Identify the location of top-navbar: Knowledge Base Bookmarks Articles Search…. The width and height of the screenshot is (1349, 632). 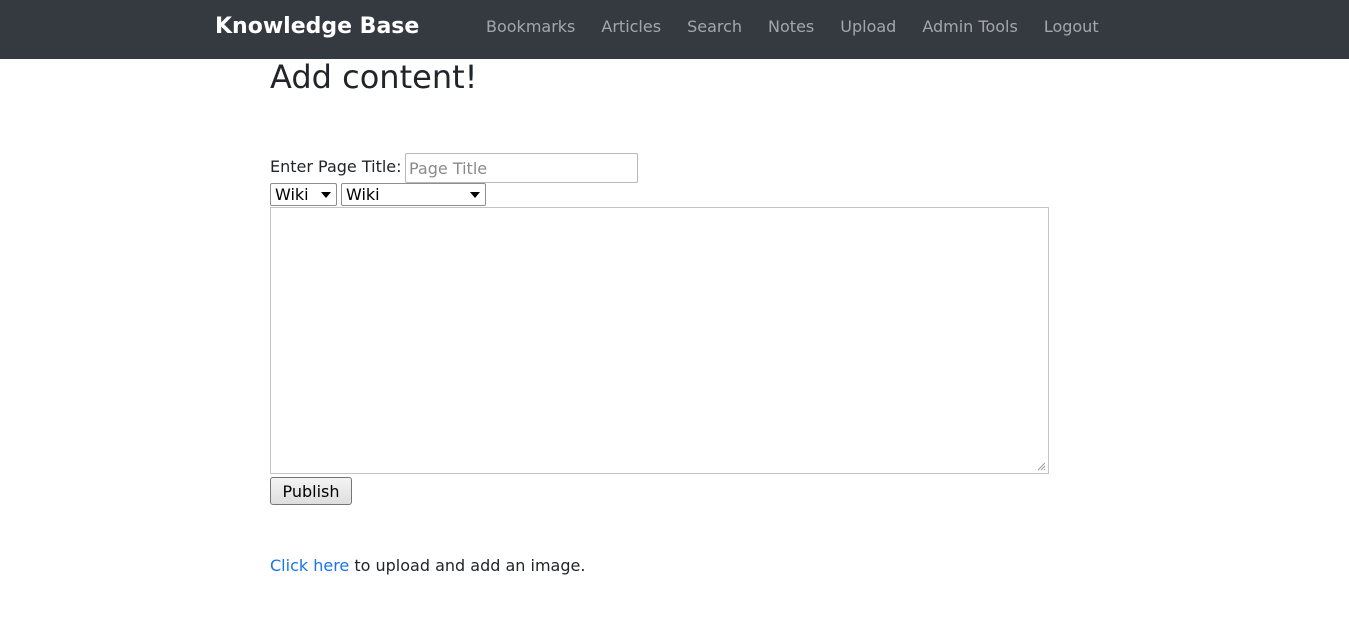
(674, 29).